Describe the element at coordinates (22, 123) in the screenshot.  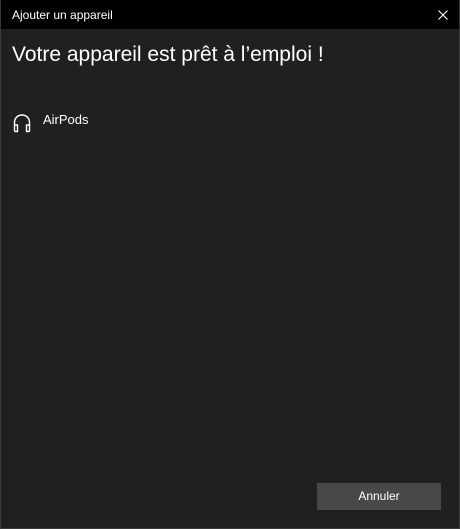
I see `headphones-icon` at that location.